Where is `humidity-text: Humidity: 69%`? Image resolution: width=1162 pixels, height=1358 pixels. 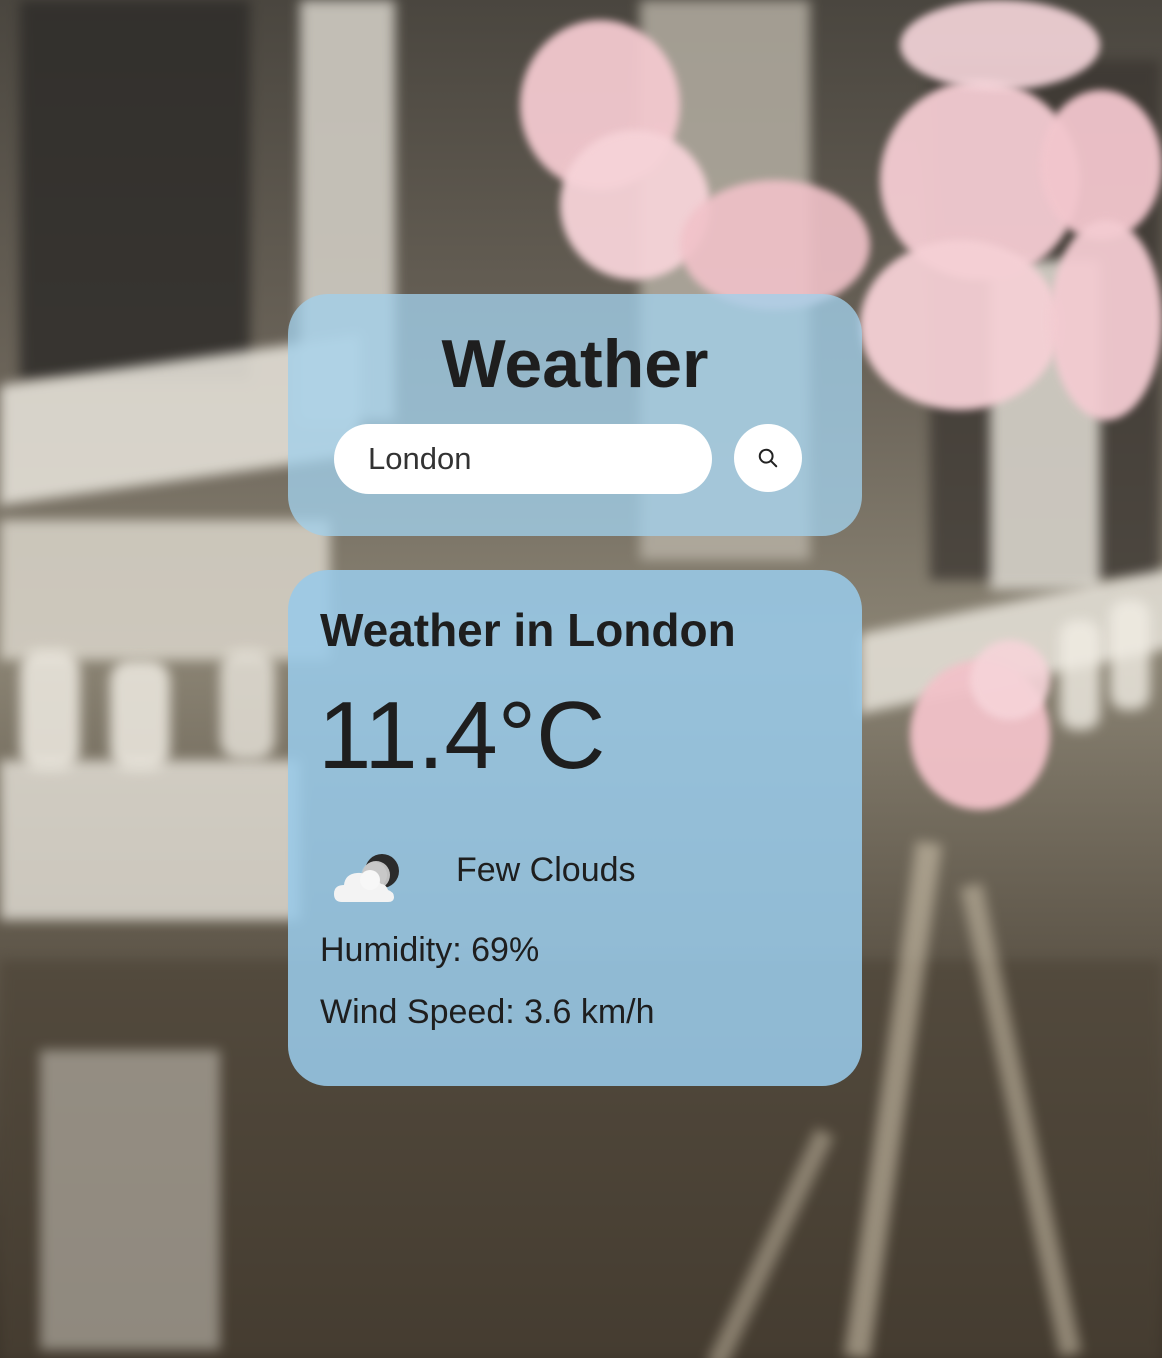
humidity-text: Humidity: 69% is located at coordinates (430, 950).